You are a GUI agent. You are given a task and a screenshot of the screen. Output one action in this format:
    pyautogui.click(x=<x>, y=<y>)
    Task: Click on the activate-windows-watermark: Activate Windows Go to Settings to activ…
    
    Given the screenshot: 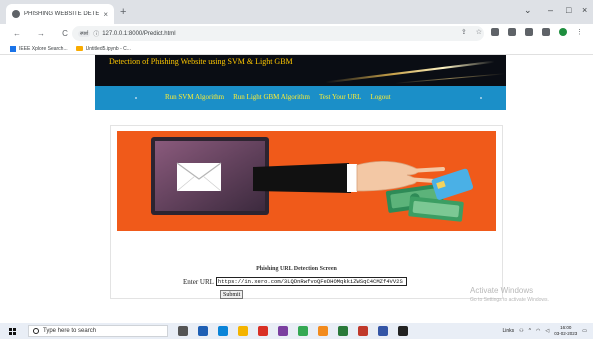 What is the action you would take?
    pyautogui.click(x=509, y=294)
    